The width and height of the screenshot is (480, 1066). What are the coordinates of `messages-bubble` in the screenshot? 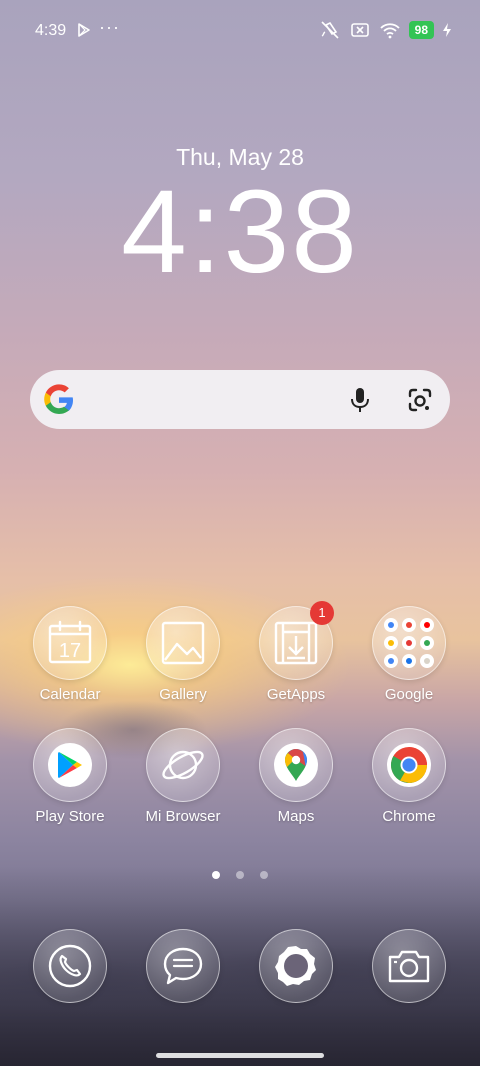 It's located at (183, 966).